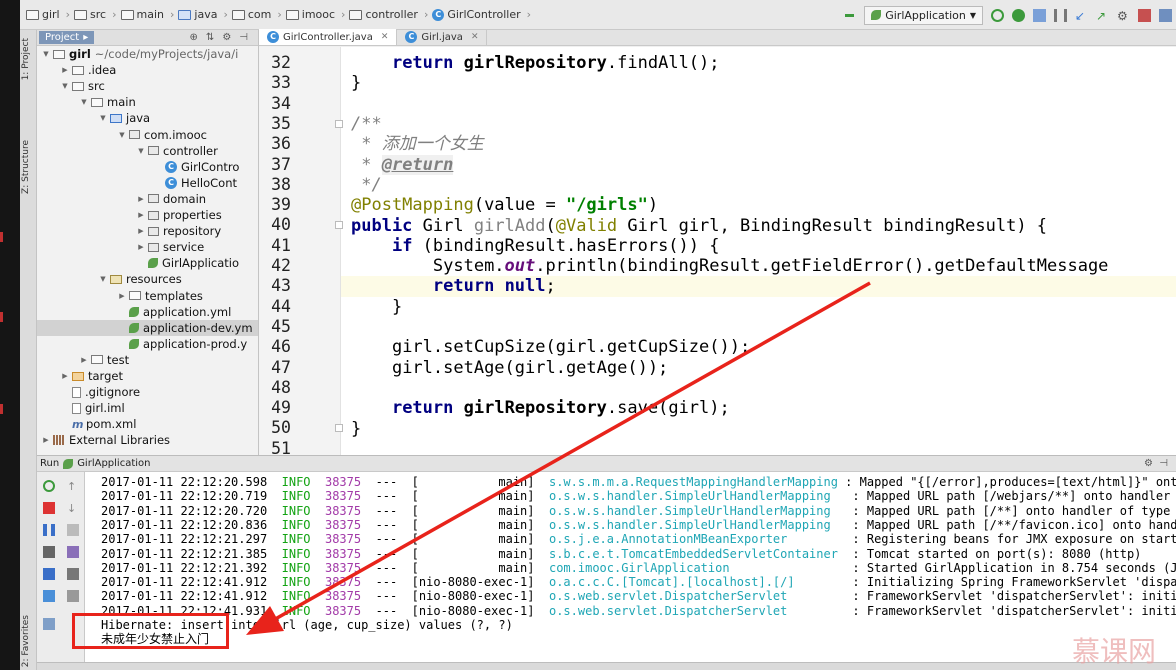 Image resolution: width=1176 pixels, height=670 pixels. Describe the element at coordinates (147, 151) in the screenshot. I see `tree-item-controller: ▼ controller` at that location.